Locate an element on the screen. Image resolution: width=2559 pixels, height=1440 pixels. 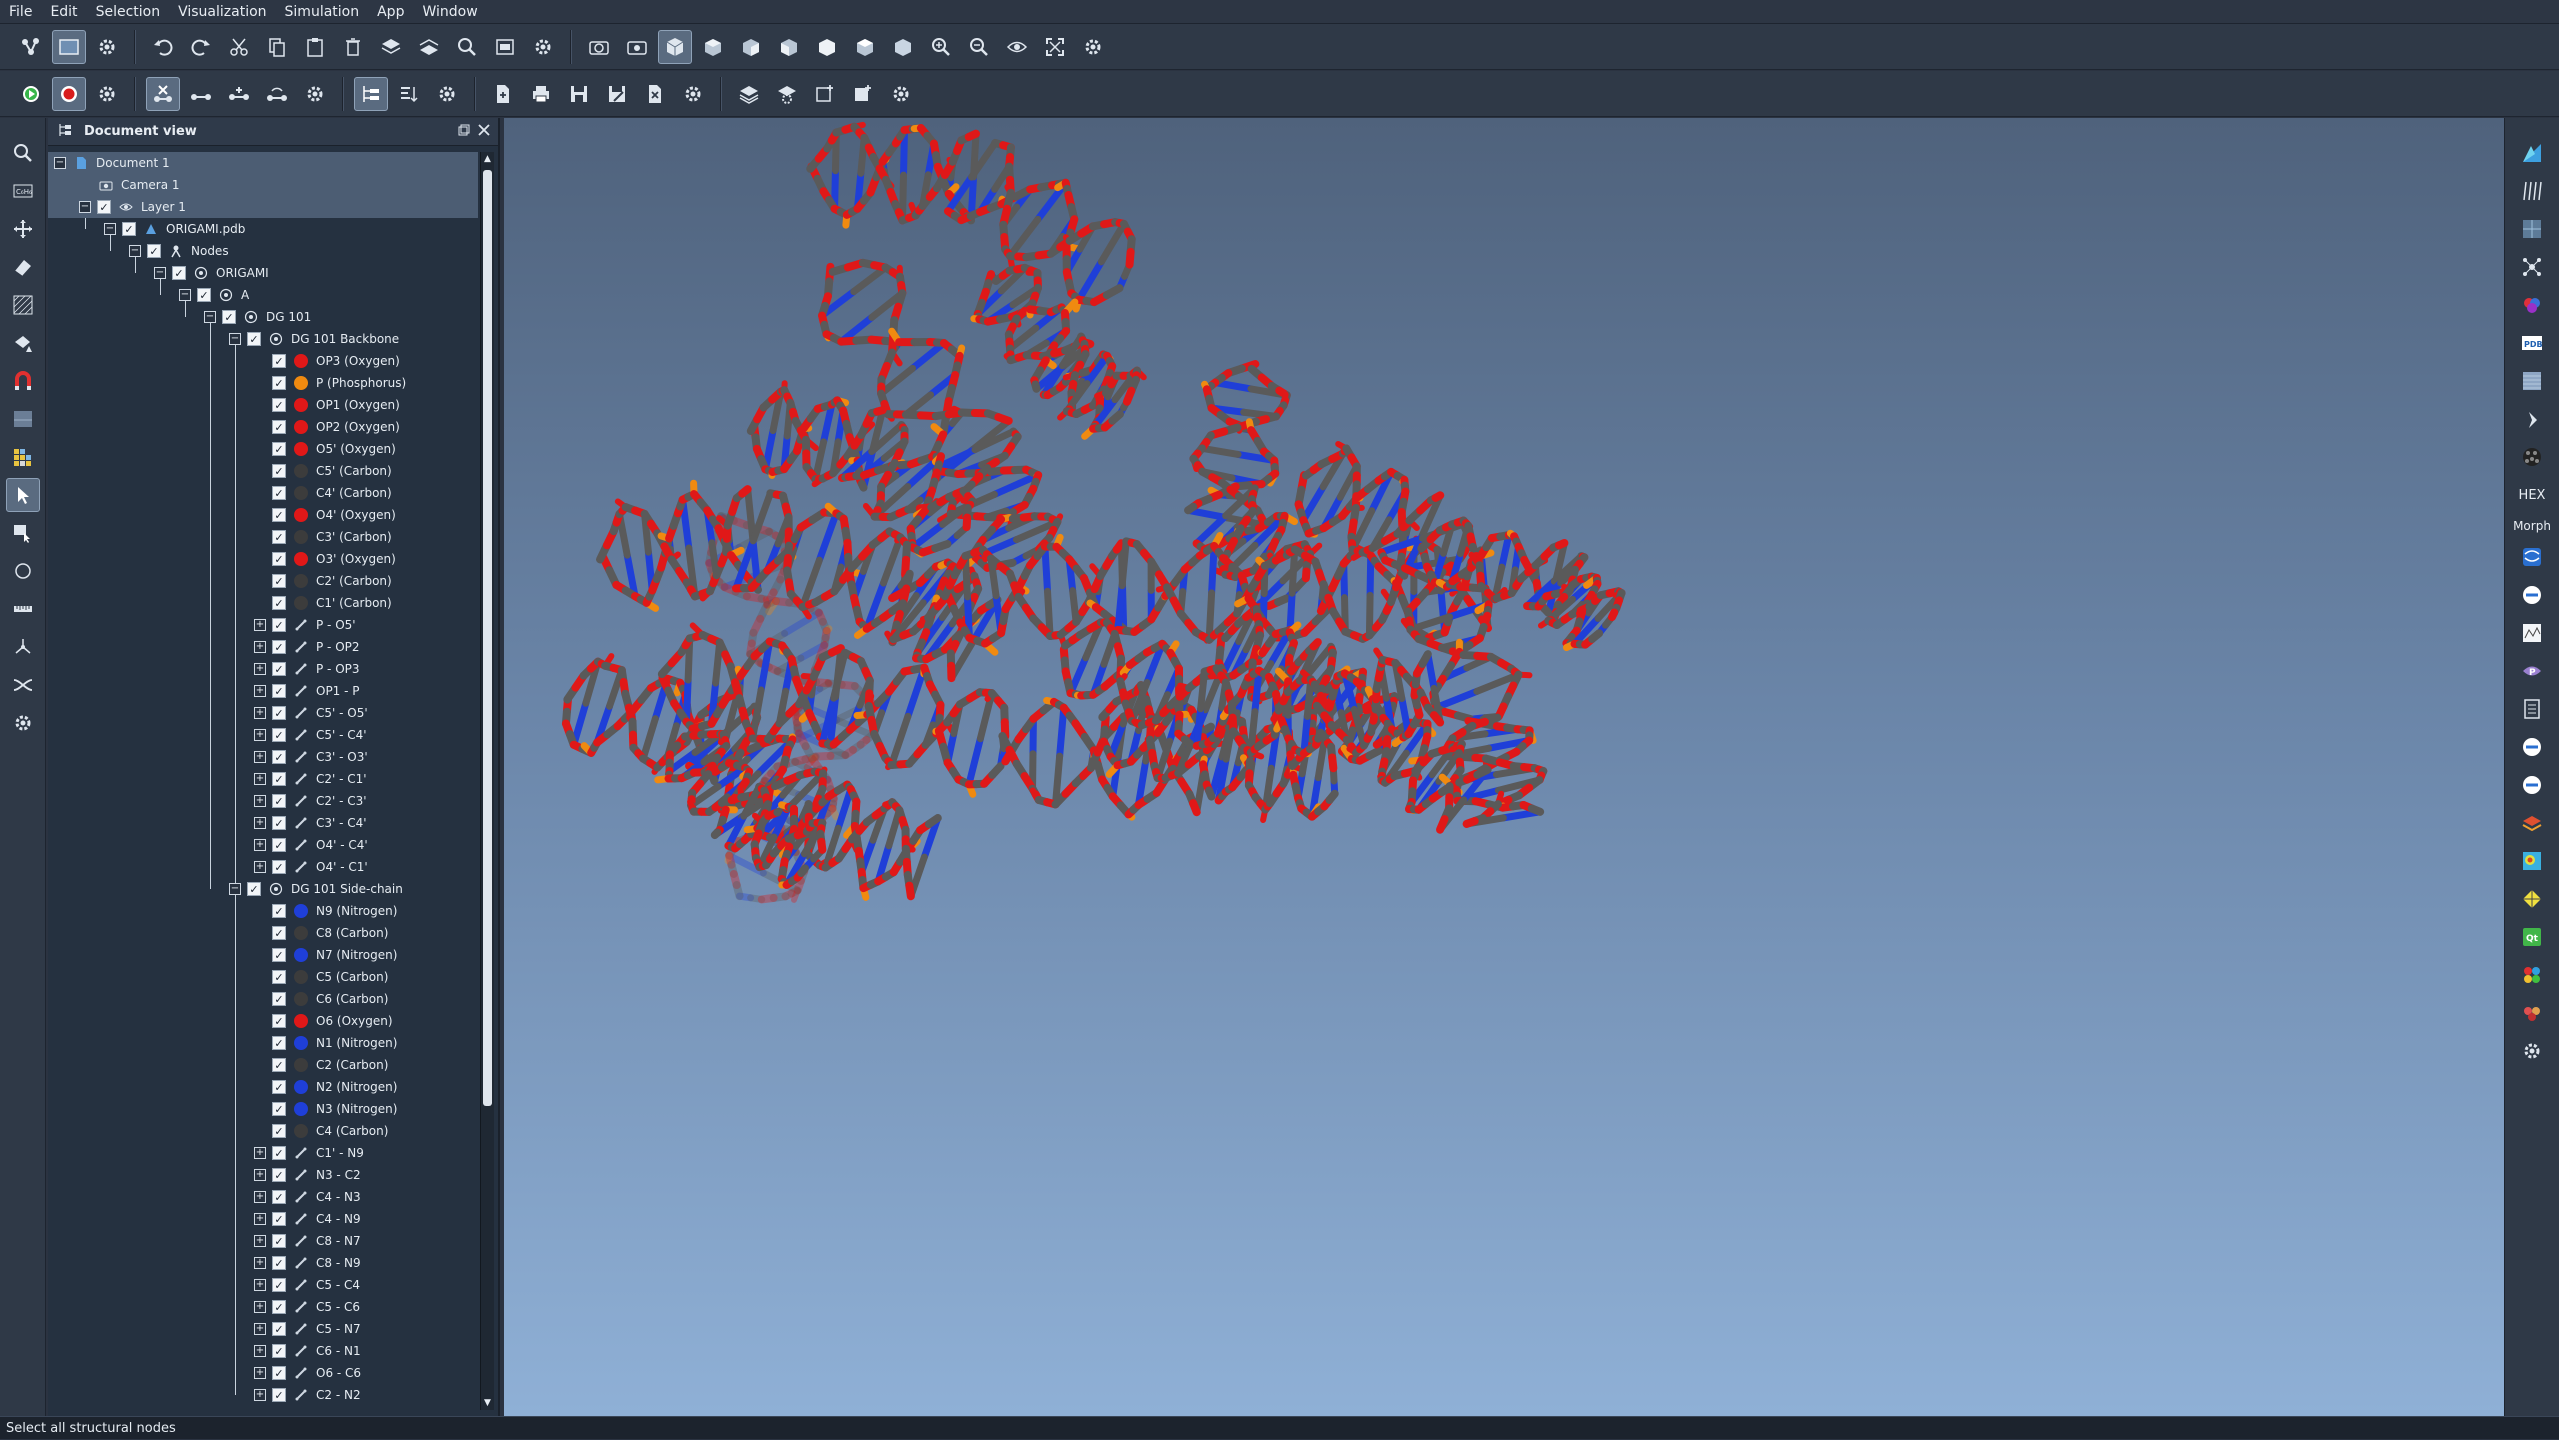
select-cursor-icon is located at coordinates (23, 495).